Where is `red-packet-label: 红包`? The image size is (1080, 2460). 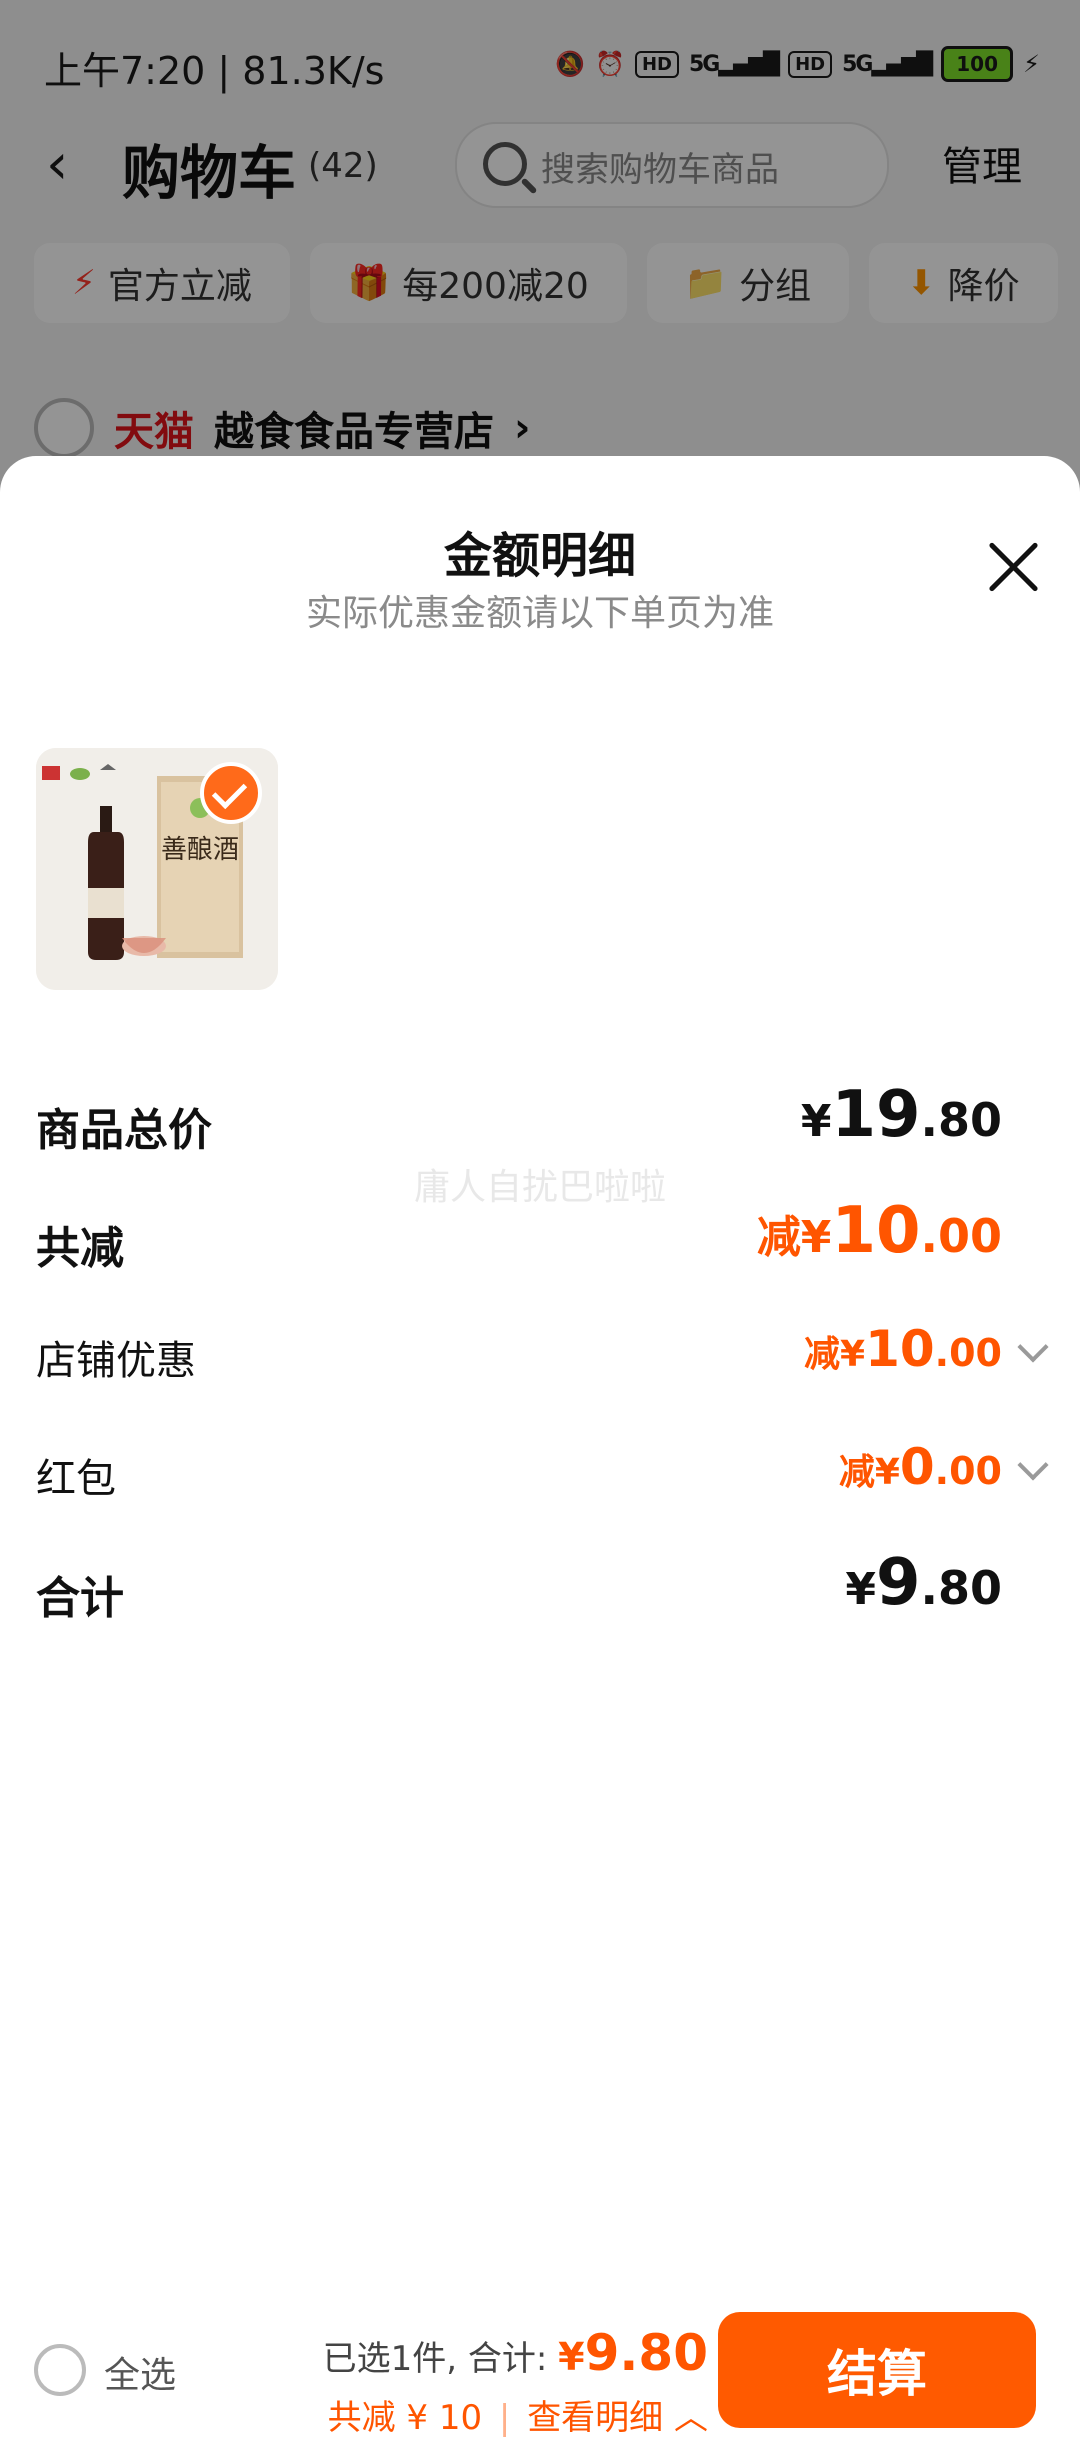
red-packet-label: 红包 is located at coordinates (76, 1479).